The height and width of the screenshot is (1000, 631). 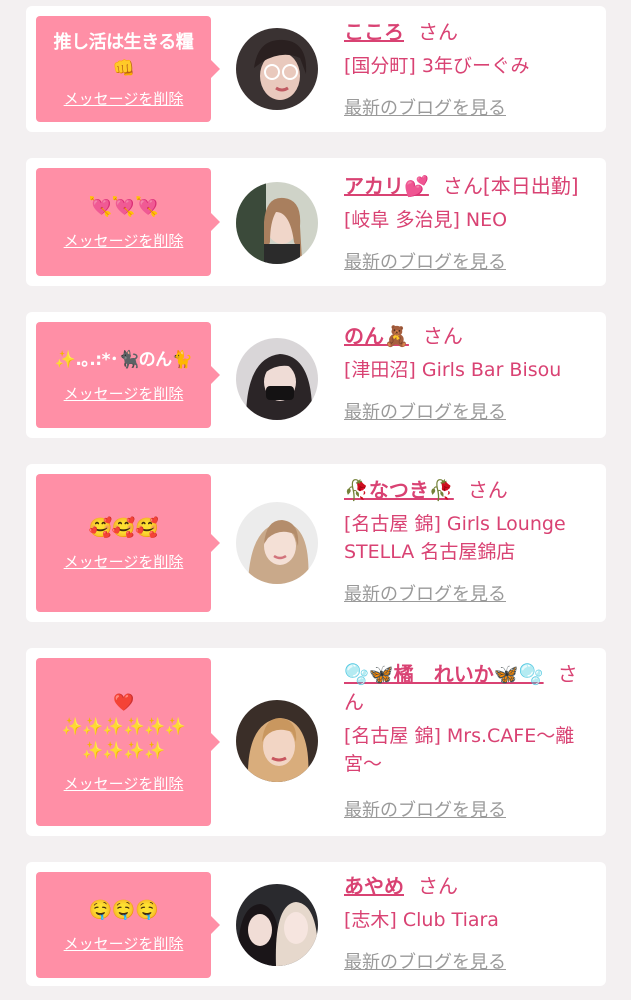 What do you see at coordinates (128, 222) in the screenshot?
I see `message-bubble: 💘💘💘 メッセージを削除` at bounding box center [128, 222].